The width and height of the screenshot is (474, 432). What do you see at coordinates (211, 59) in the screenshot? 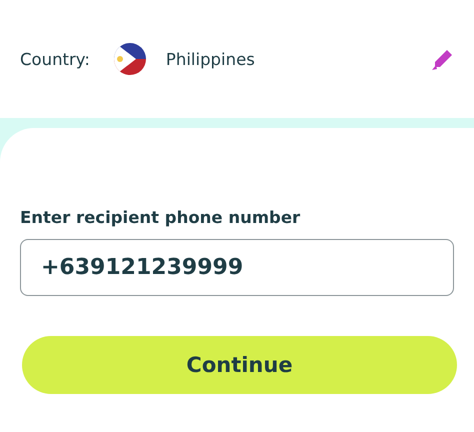
I see `country-name: Philippines` at bounding box center [211, 59].